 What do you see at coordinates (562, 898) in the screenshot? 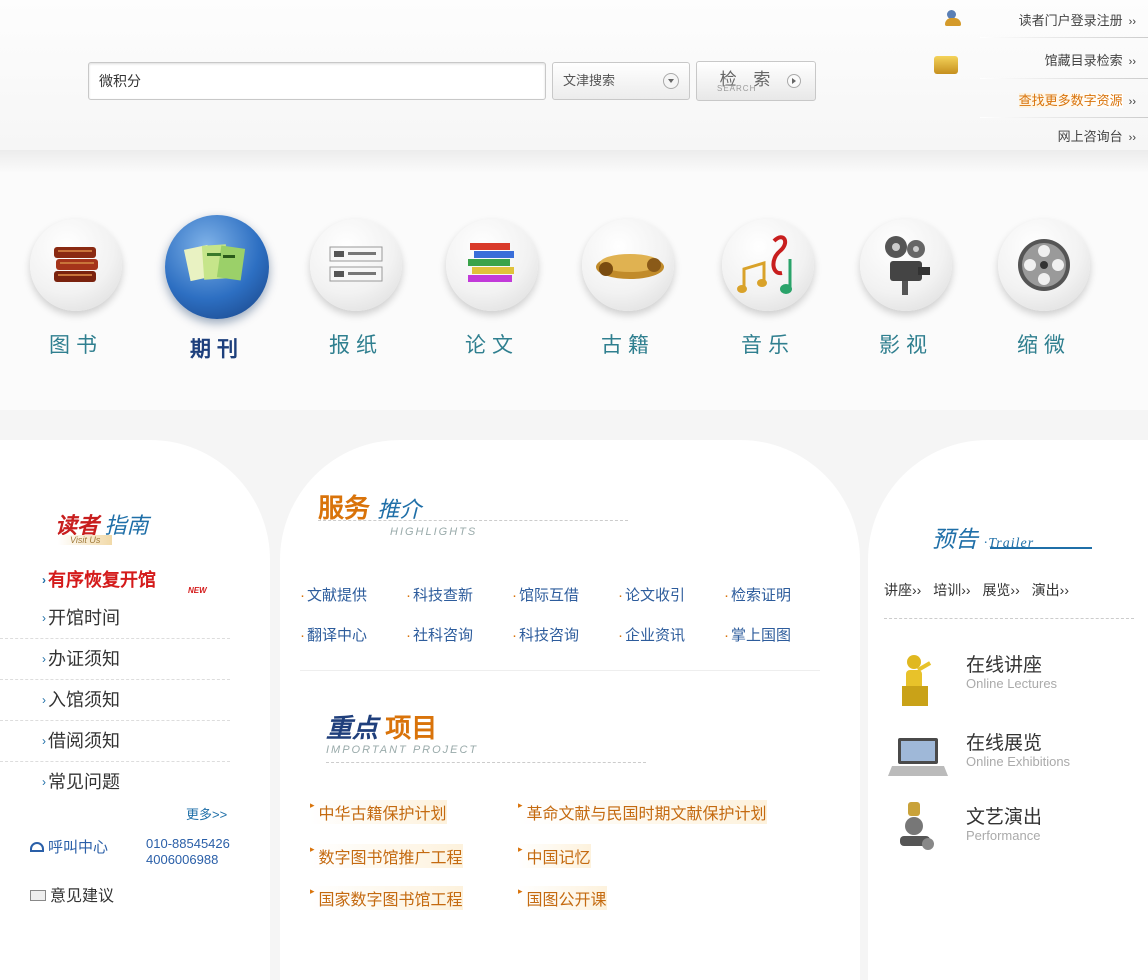
I see `project-link: 国图公开课` at bounding box center [562, 898].